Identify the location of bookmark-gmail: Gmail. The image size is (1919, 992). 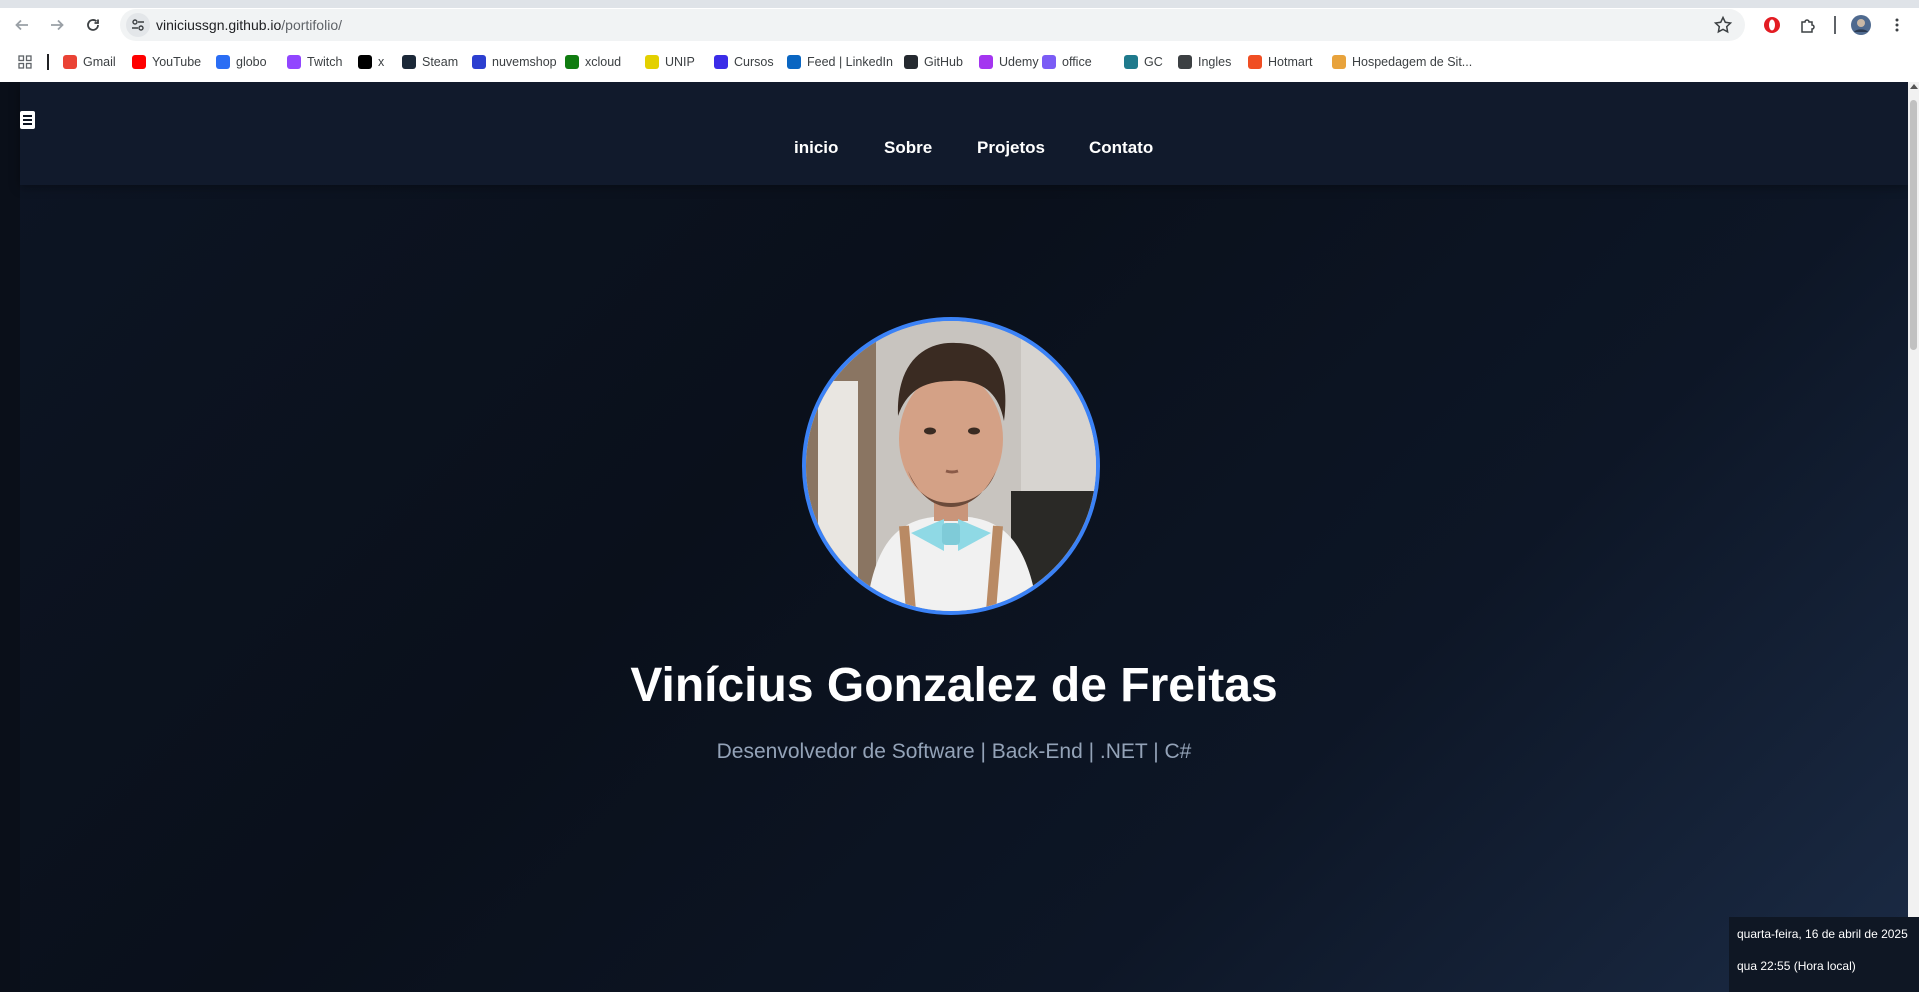
(89, 62).